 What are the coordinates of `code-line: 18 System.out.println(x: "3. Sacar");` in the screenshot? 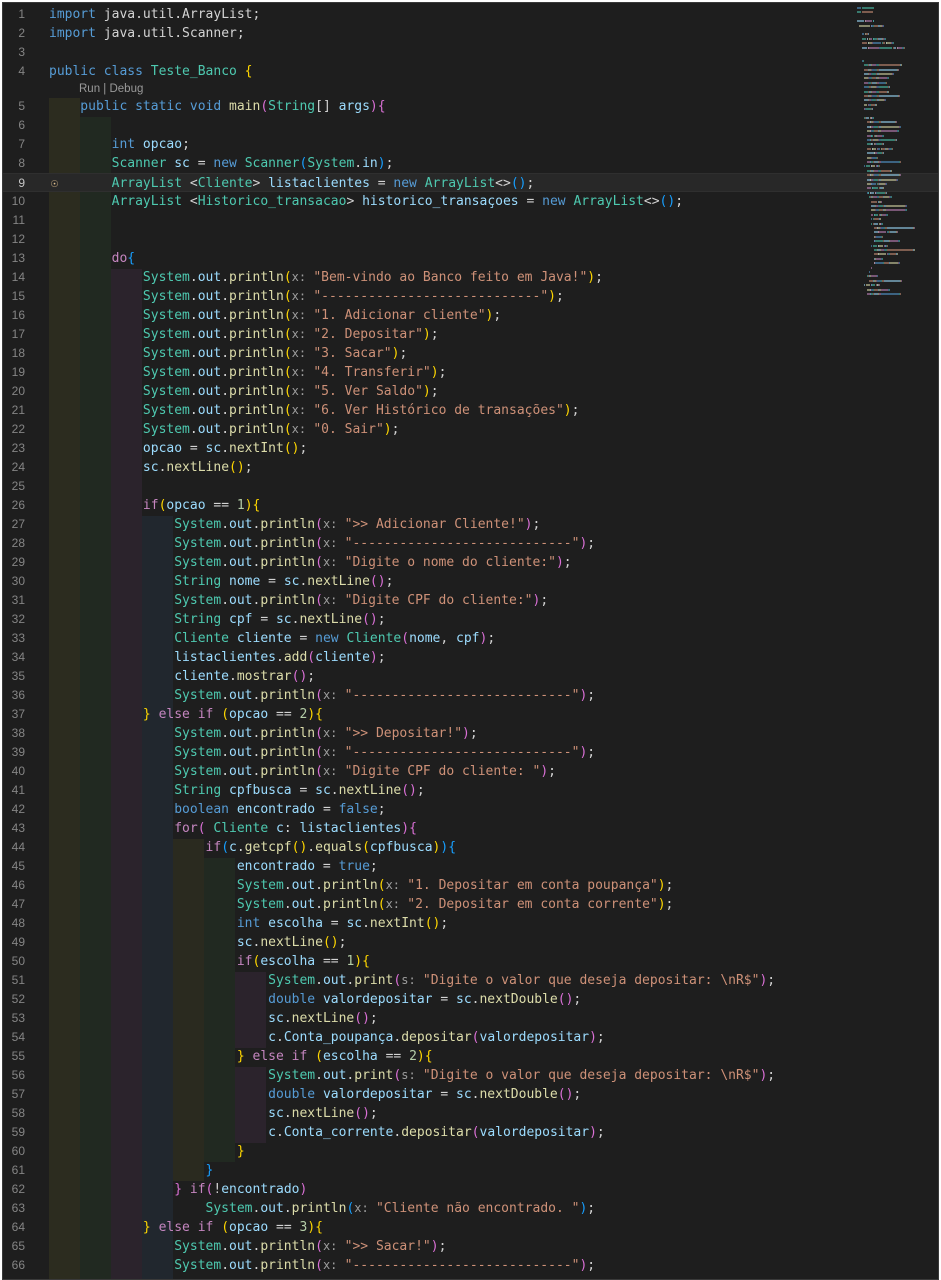 It's located at (470, 353).